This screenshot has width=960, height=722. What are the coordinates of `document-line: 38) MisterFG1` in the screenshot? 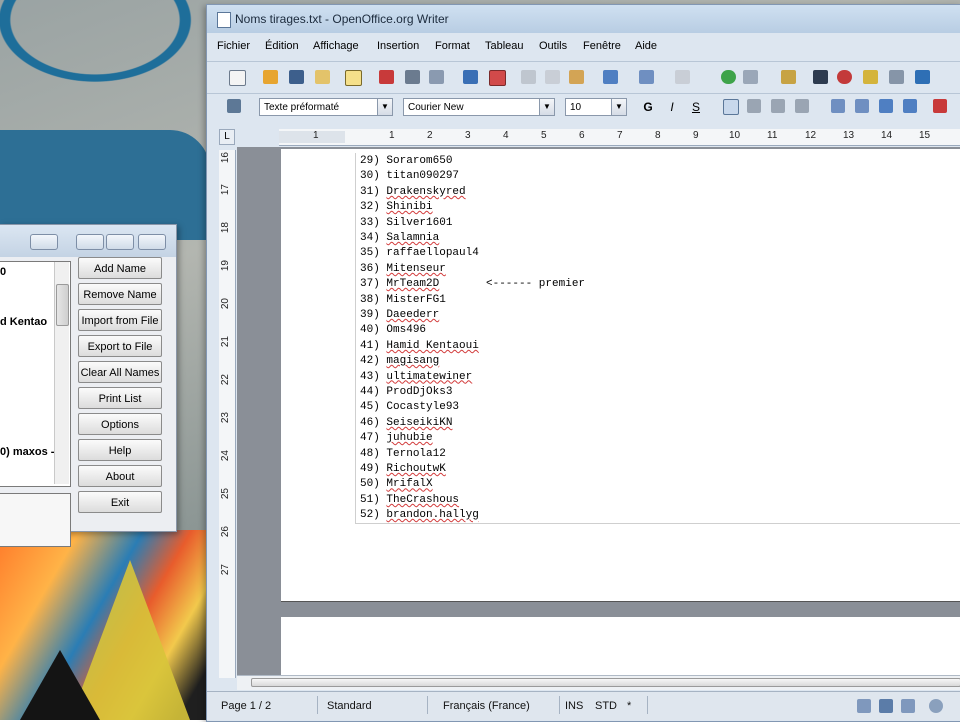 It's located at (403, 300).